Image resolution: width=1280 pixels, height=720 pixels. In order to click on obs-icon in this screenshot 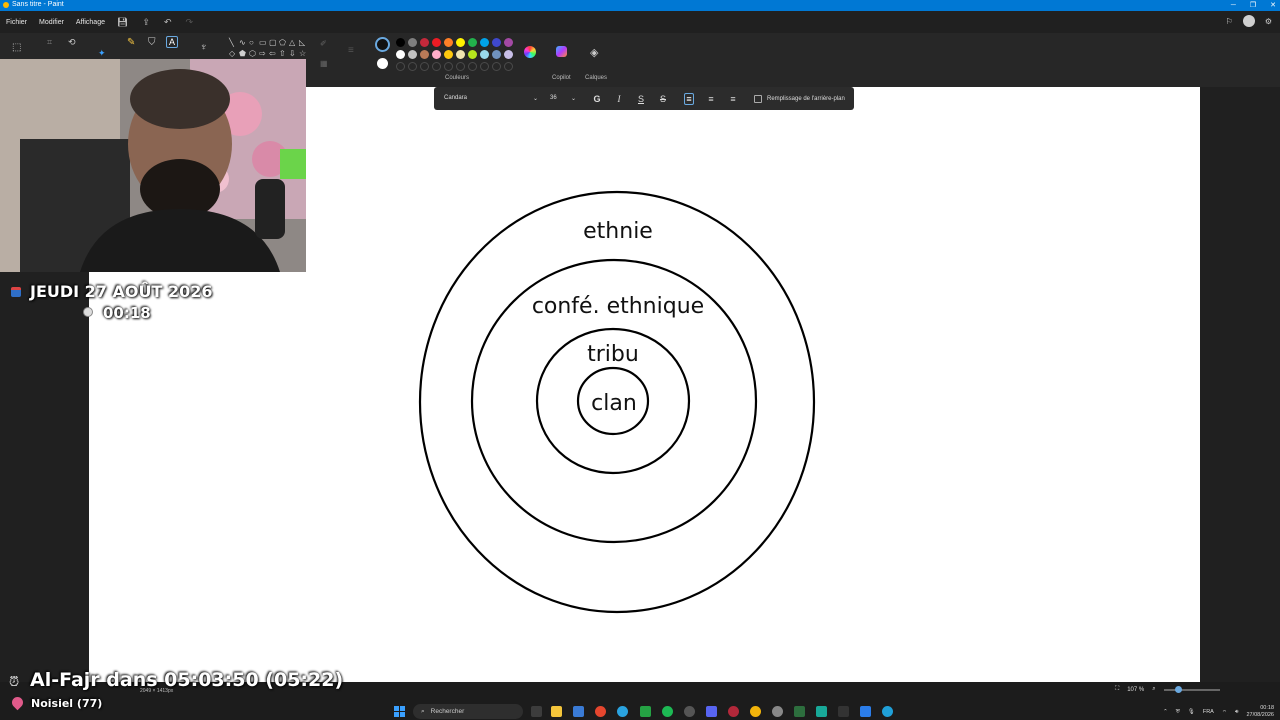, I will do `click(689, 711)`.